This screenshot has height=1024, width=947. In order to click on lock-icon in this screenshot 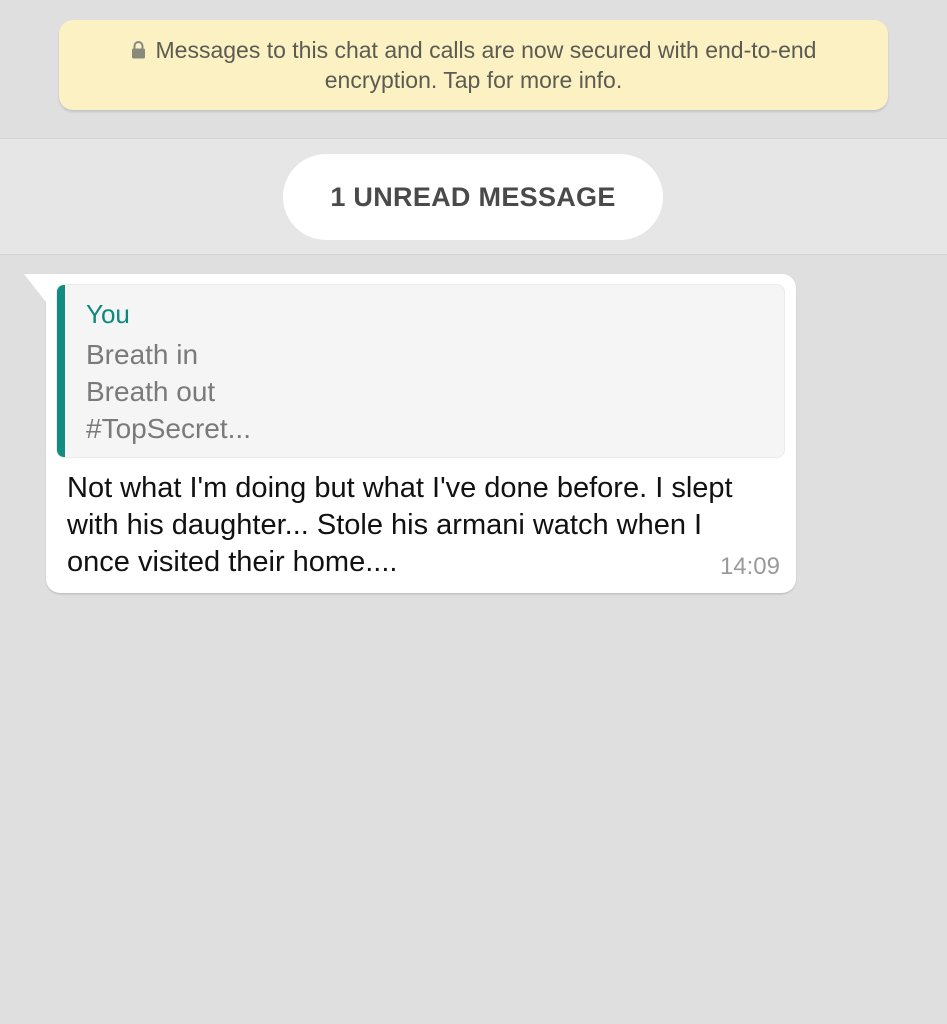, I will do `click(138, 50)`.